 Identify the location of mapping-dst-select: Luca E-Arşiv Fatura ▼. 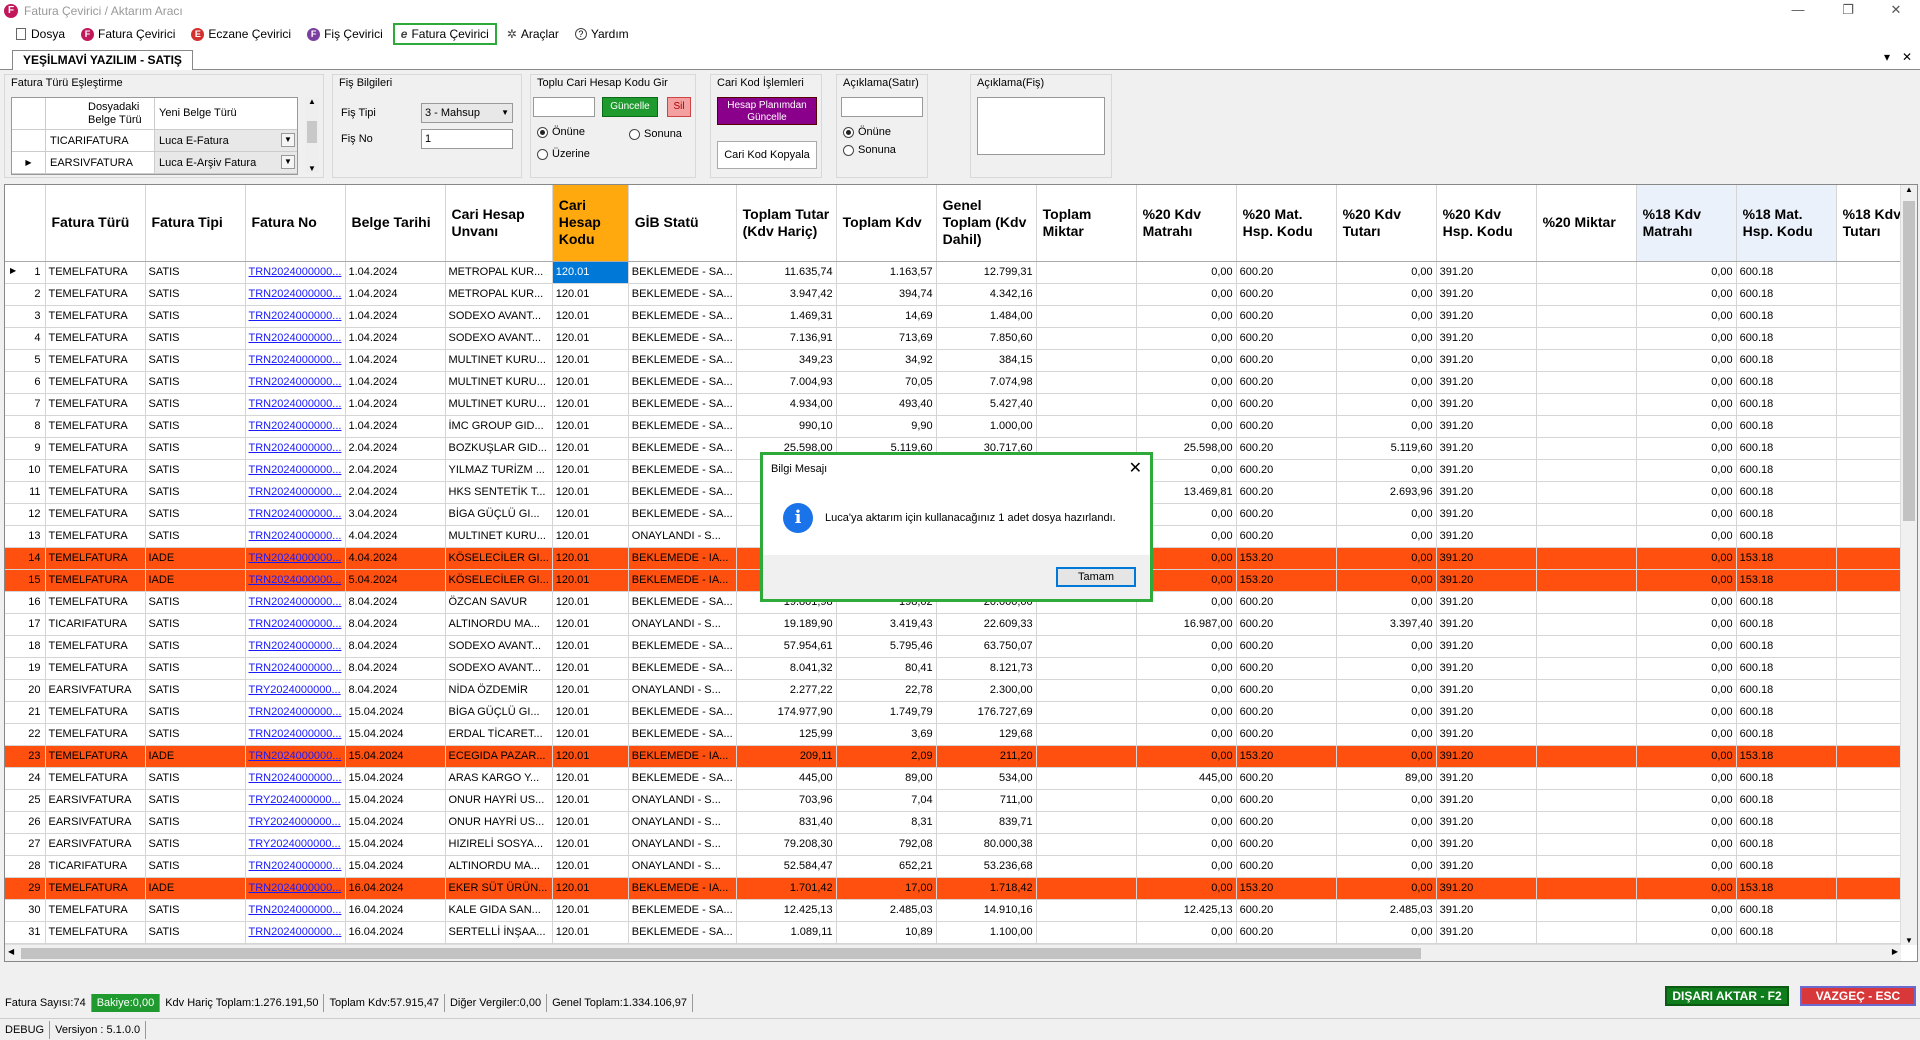
(226, 162).